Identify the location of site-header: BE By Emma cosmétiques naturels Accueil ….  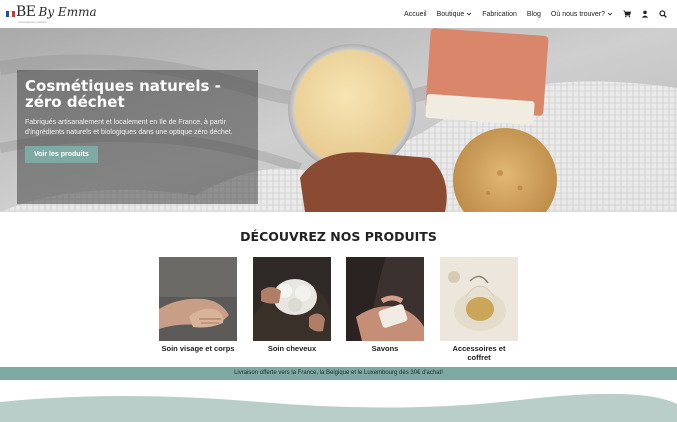
(338, 14).